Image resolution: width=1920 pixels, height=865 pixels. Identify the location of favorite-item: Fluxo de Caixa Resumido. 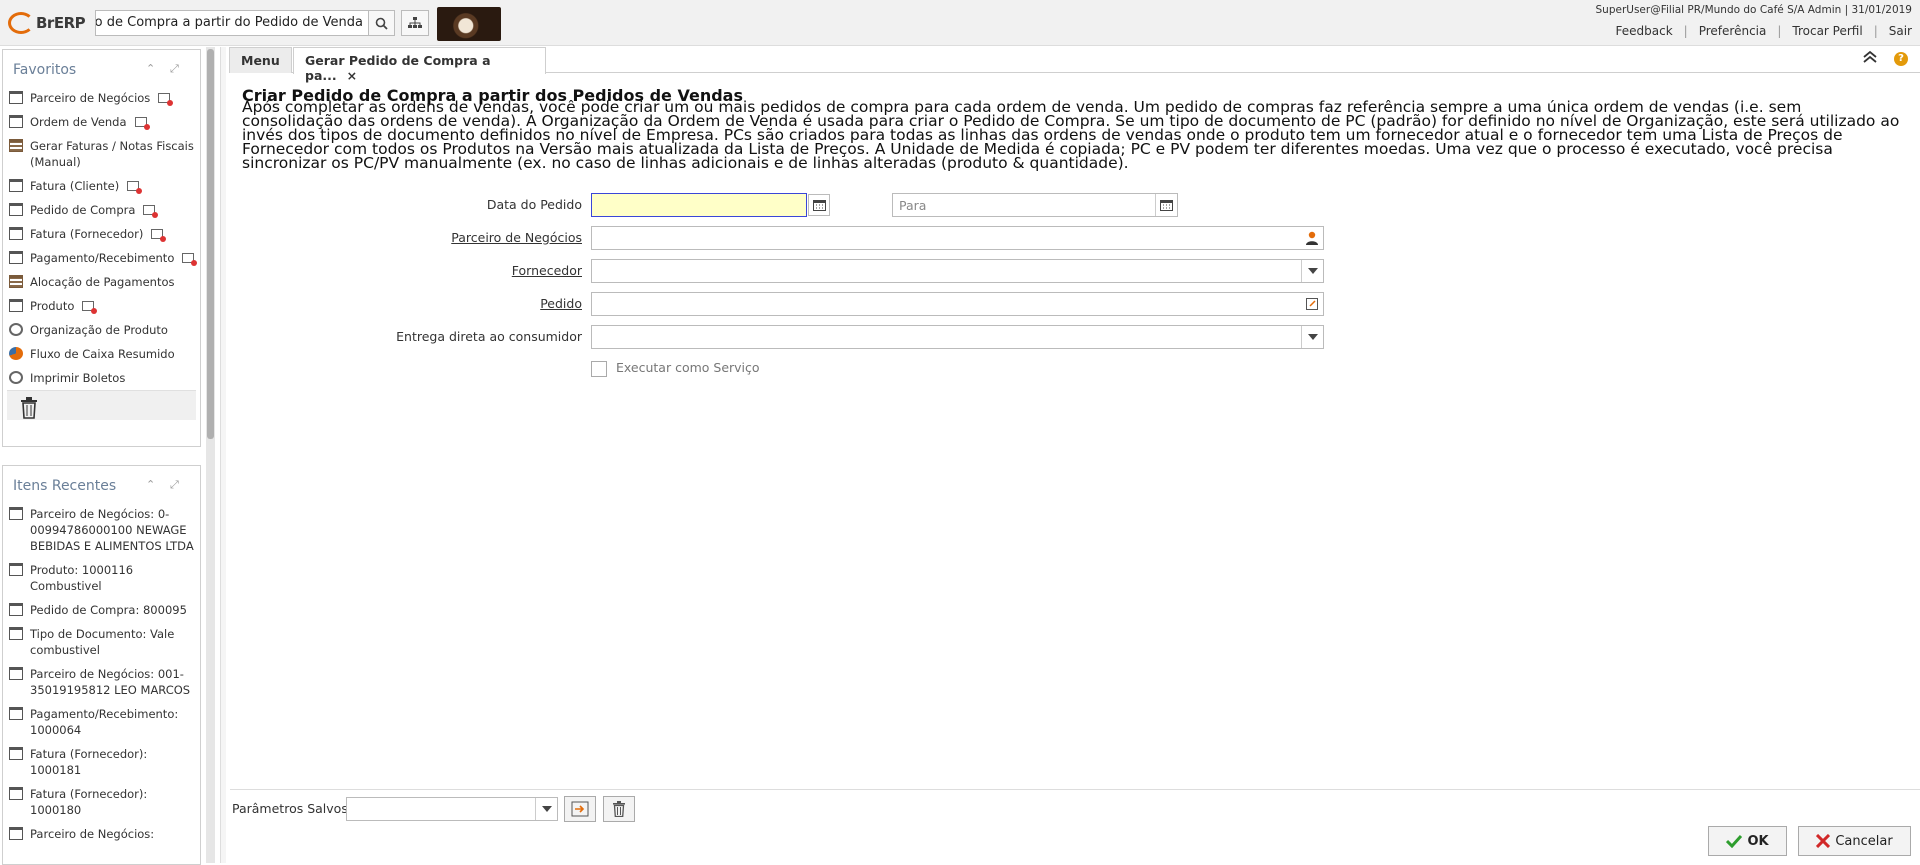
(101, 354).